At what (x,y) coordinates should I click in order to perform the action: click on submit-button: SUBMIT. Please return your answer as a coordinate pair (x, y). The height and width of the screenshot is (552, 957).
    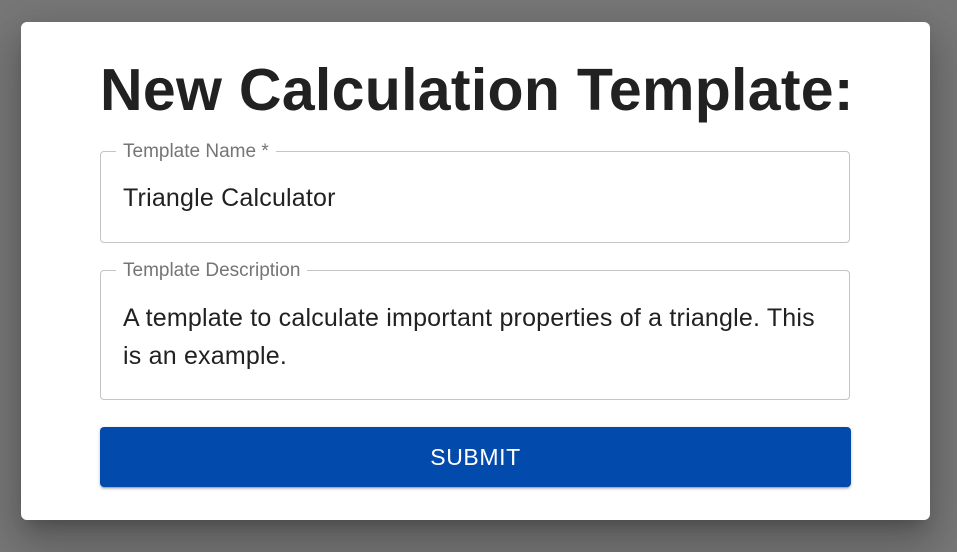
    Looking at the image, I should click on (475, 457).